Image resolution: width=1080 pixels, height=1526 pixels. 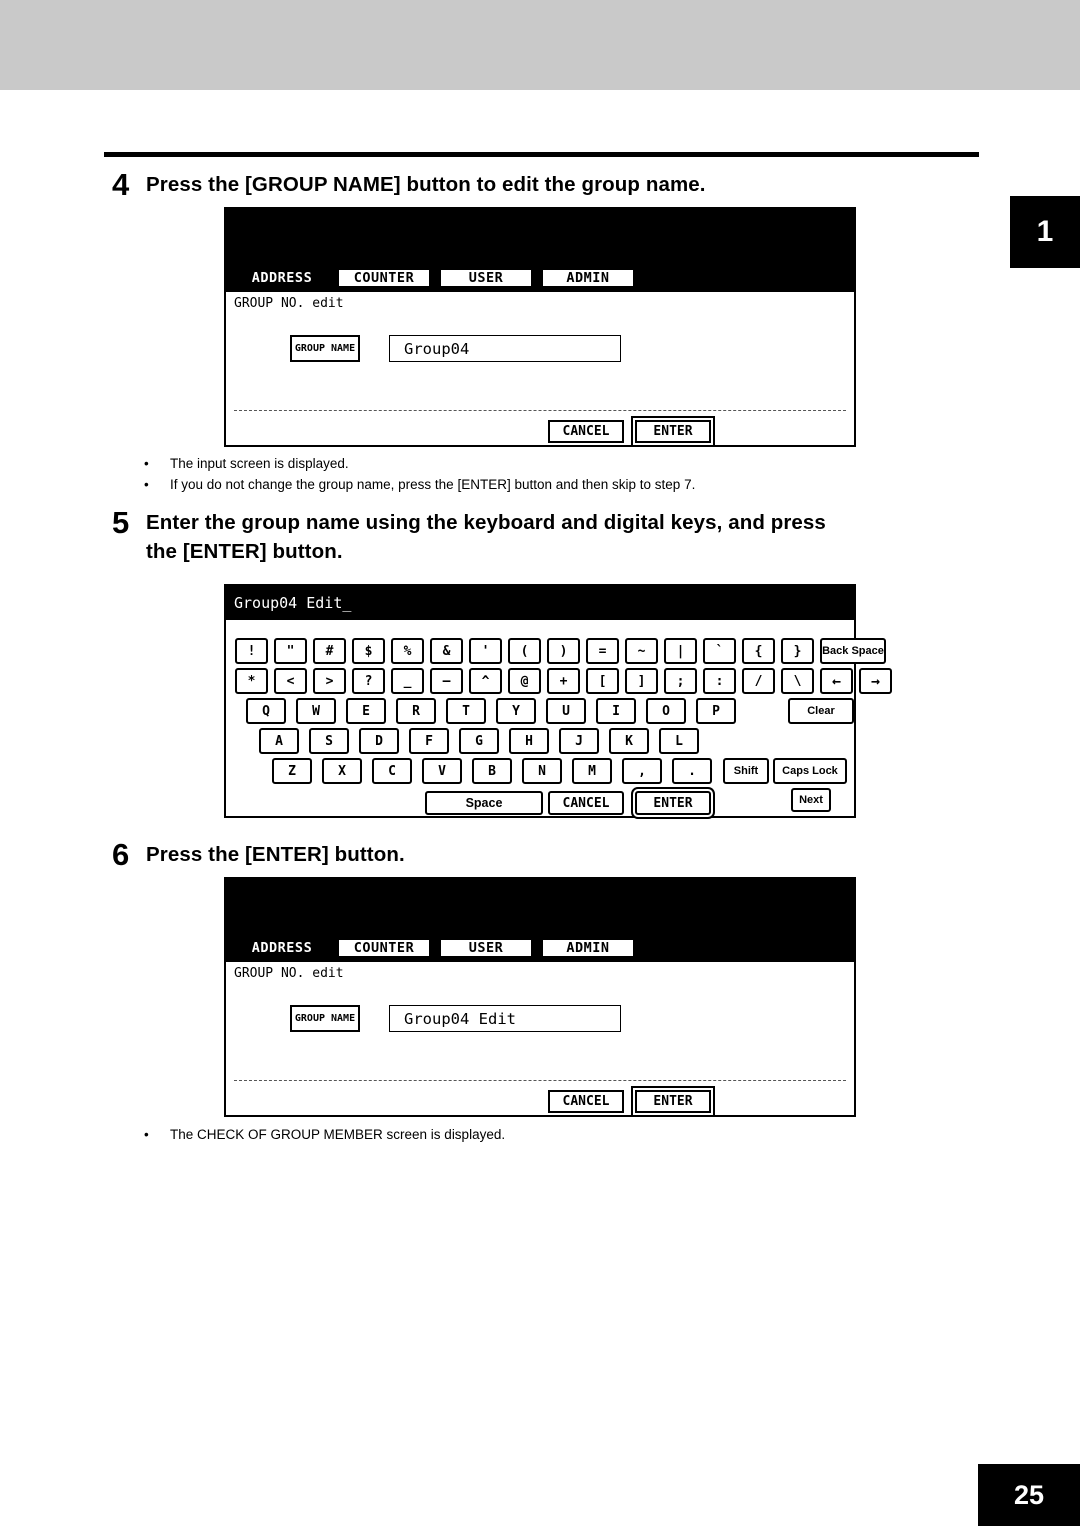 I want to click on key-period: ., so click(x=692, y=771).